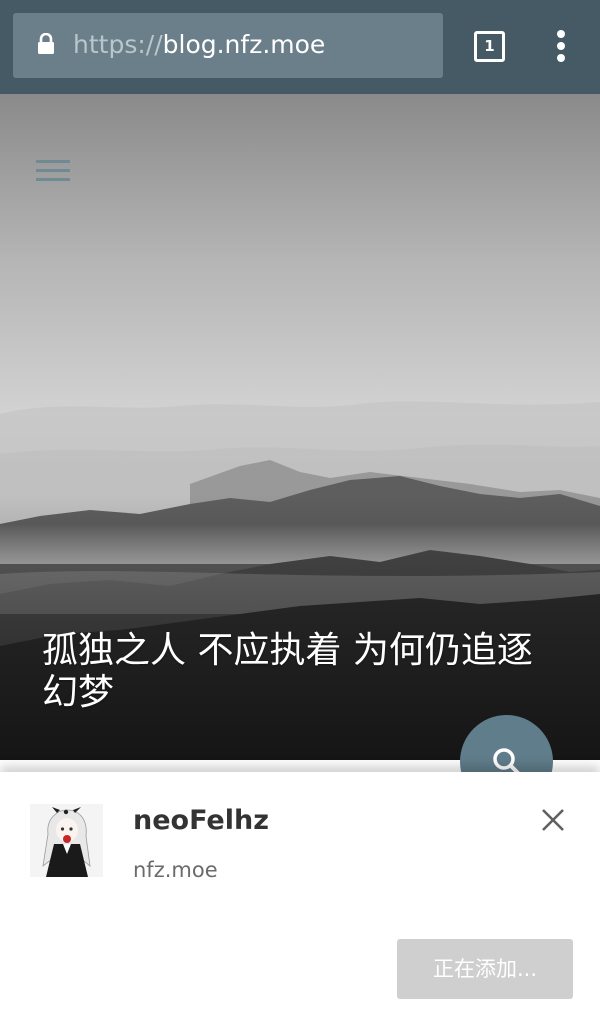 This screenshot has height=1026, width=600. Describe the element at coordinates (562, 46) in the screenshot. I see `overflow-menu-icon` at that location.